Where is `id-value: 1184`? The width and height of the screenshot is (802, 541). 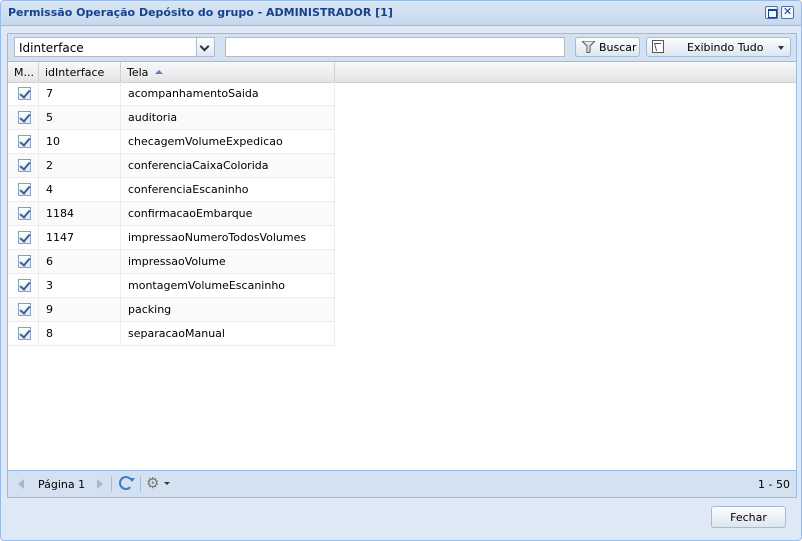
id-value: 1184 is located at coordinates (60, 213).